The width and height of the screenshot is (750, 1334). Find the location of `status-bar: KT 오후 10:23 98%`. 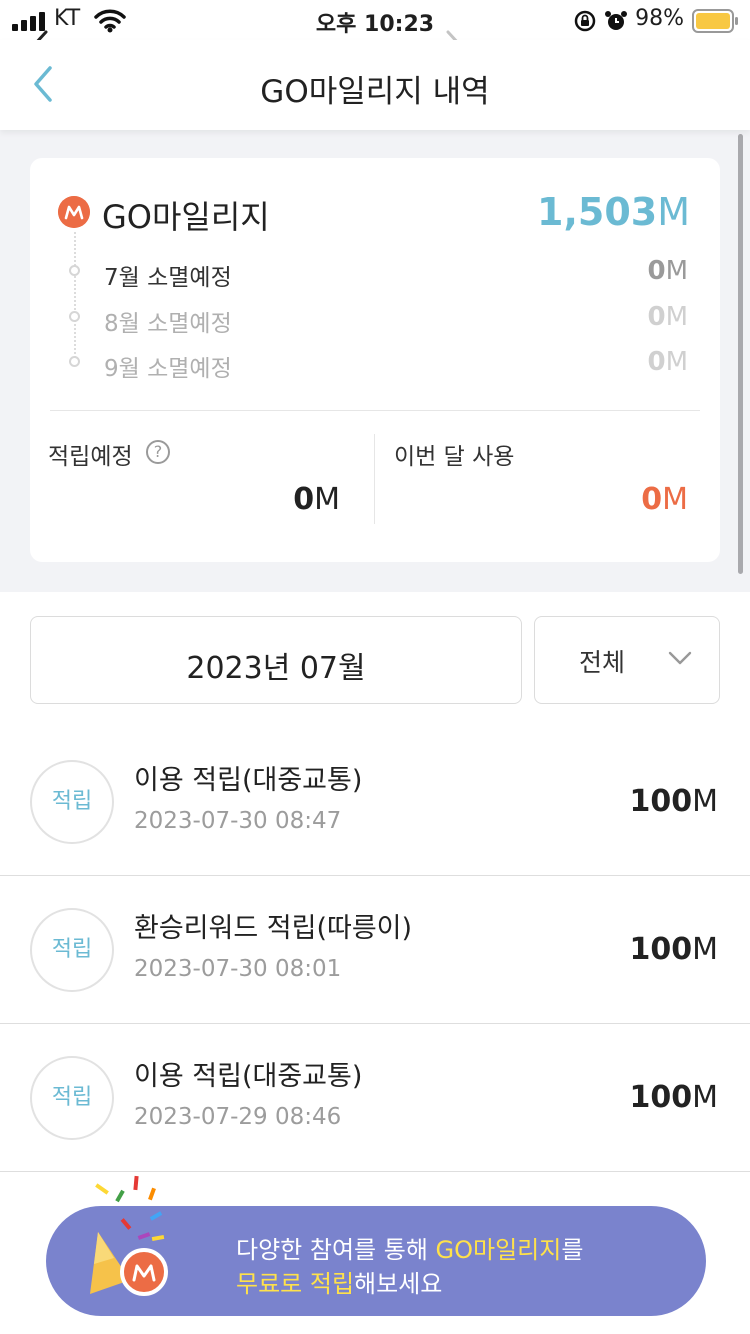

status-bar: KT 오후 10:23 98% is located at coordinates (375, 20).